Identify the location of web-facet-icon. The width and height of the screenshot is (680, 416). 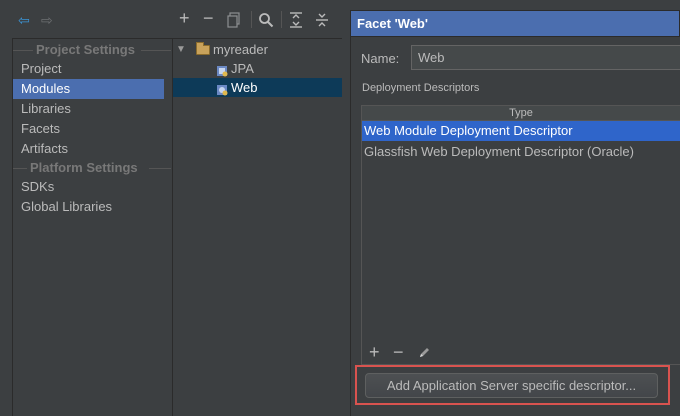
(222, 89).